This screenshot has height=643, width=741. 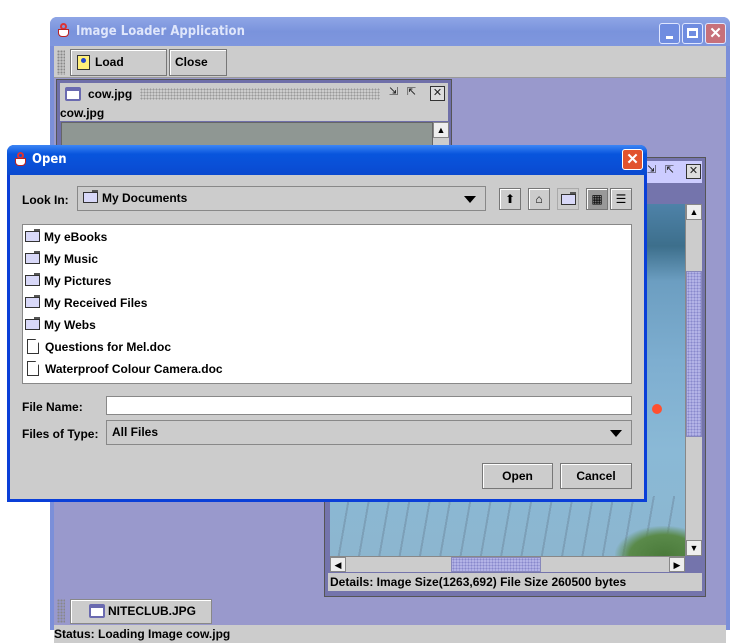 What do you see at coordinates (198, 71) in the screenshot?
I see `close-all-button: Close All` at bounding box center [198, 71].